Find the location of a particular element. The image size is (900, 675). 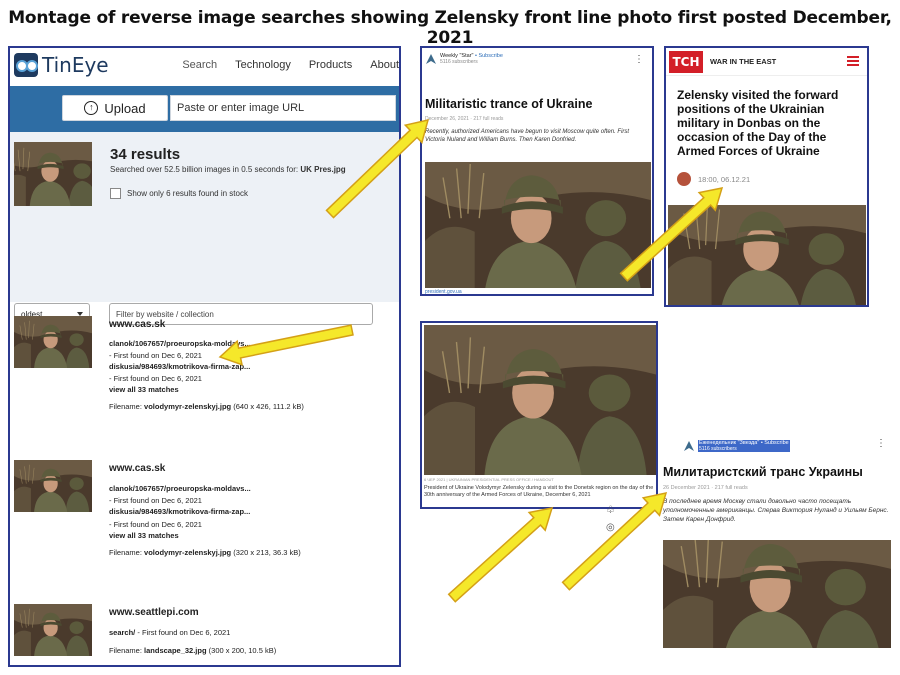

tineye-nav-links: Search Technology Products About is located at coordinates (290, 65).